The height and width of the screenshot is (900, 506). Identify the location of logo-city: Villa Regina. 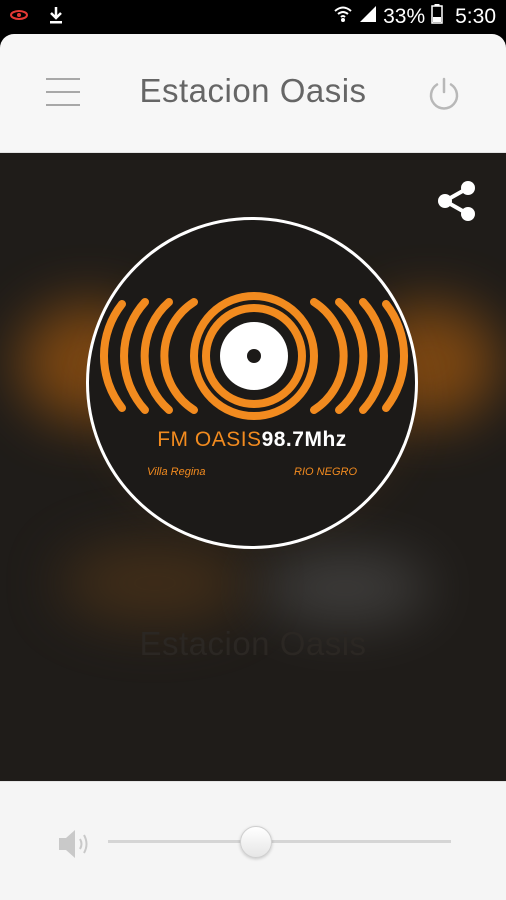
(176, 472).